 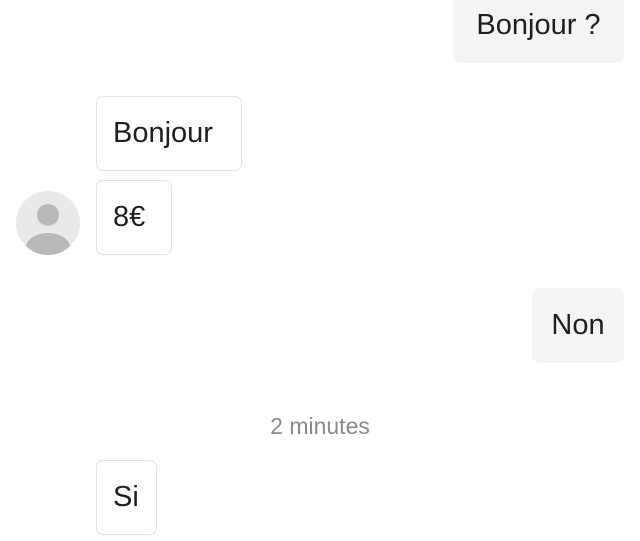 I want to click on message-timestamp: 2 minutes, so click(x=320, y=426).